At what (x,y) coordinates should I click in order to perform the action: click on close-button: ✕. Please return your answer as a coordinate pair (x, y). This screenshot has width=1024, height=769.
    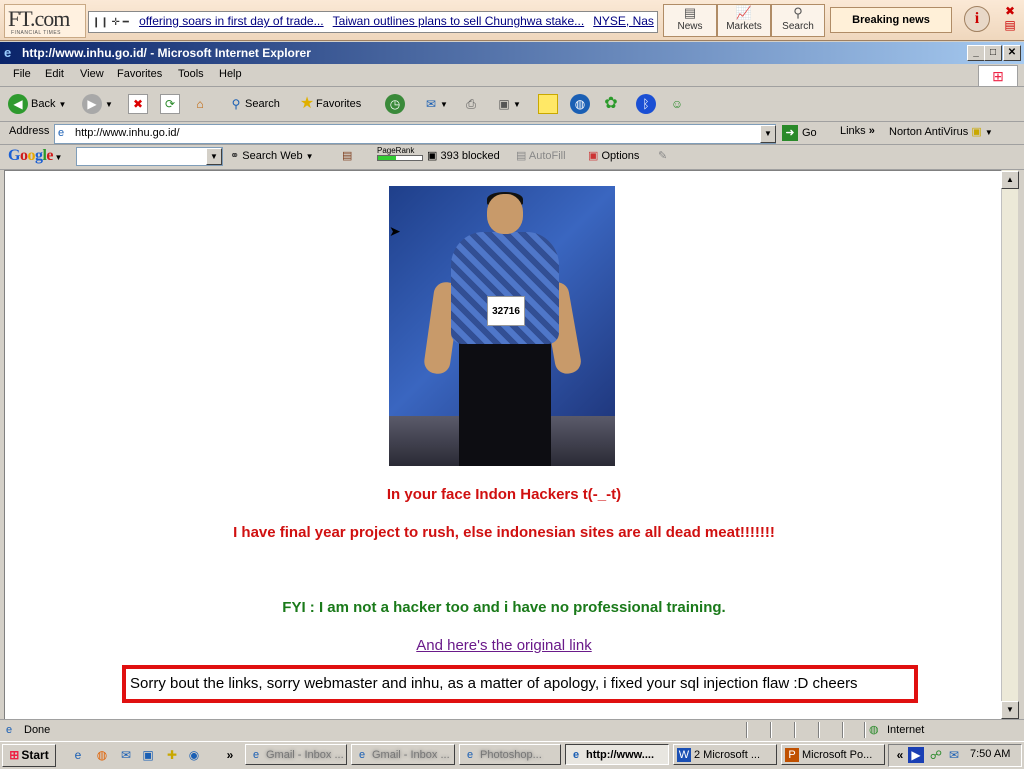
    Looking at the image, I should click on (1012, 53).